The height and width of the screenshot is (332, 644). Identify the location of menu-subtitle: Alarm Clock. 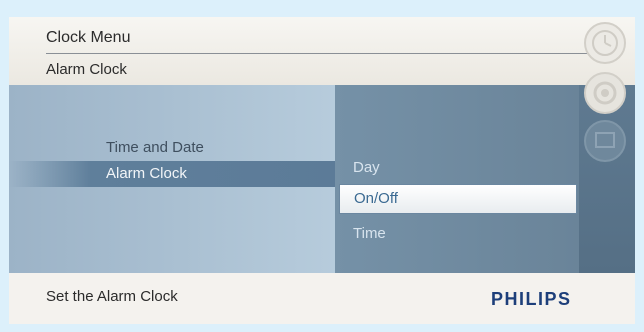
(86, 69).